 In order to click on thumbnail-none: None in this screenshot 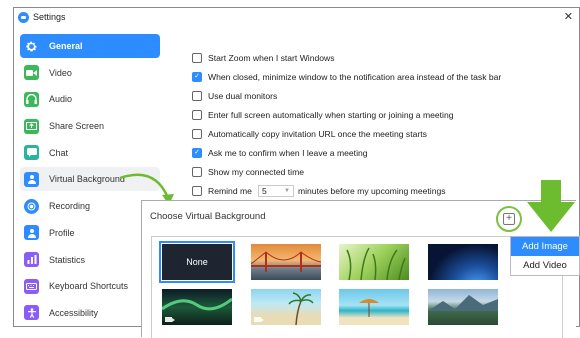, I will do `click(197, 262)`.